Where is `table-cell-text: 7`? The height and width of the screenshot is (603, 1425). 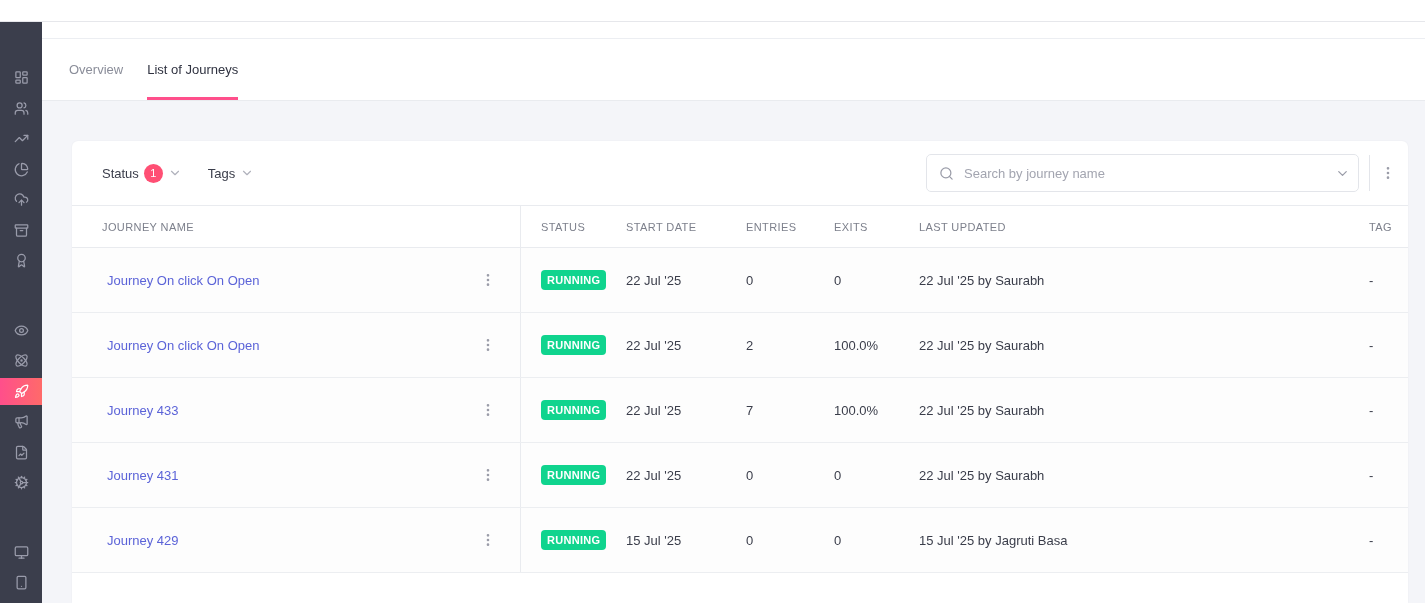 table-cell-text: 7 is located at coordinates (750, 410).